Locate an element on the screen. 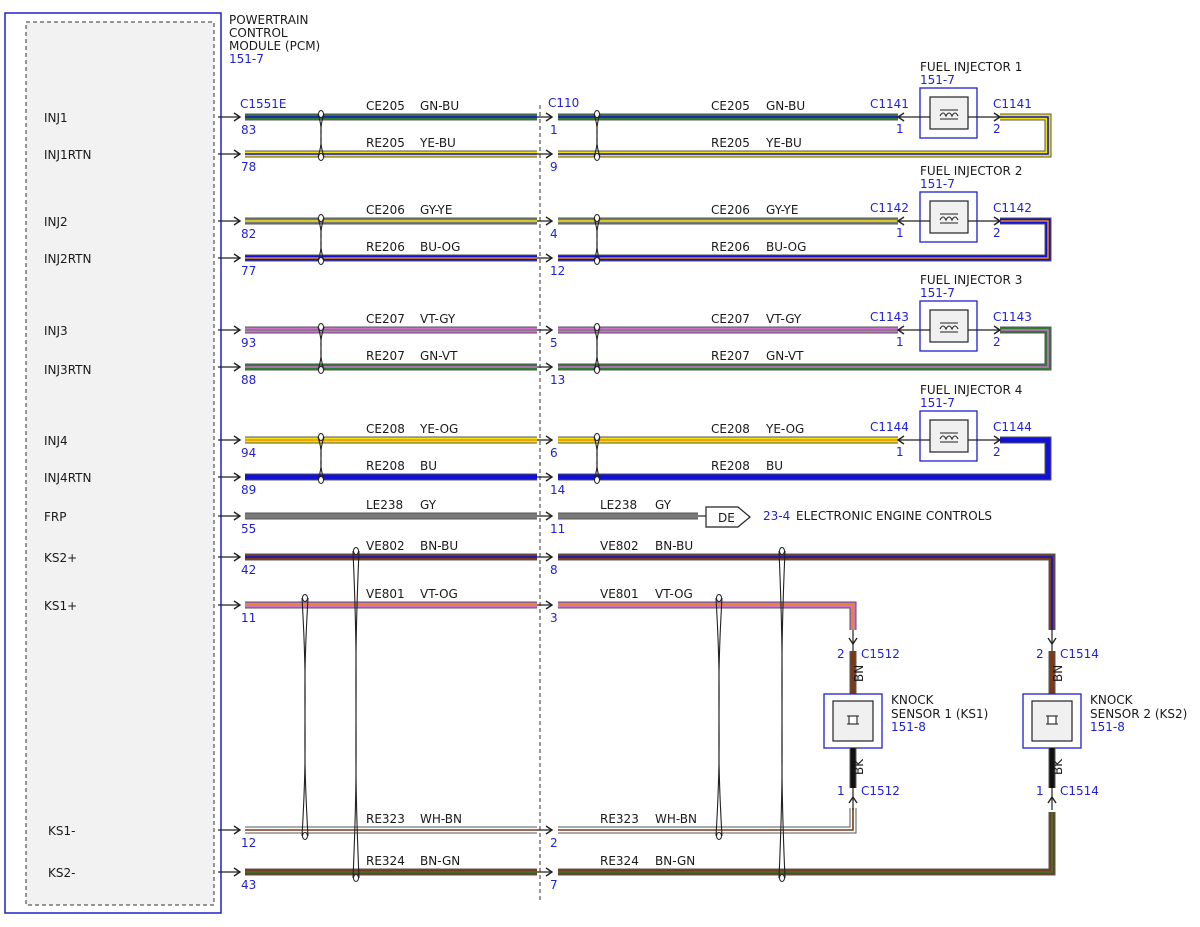 The width and height of the screenshot is (1200, 927). injector-conn-b: C1142 is located at coordinates (1012, 208).